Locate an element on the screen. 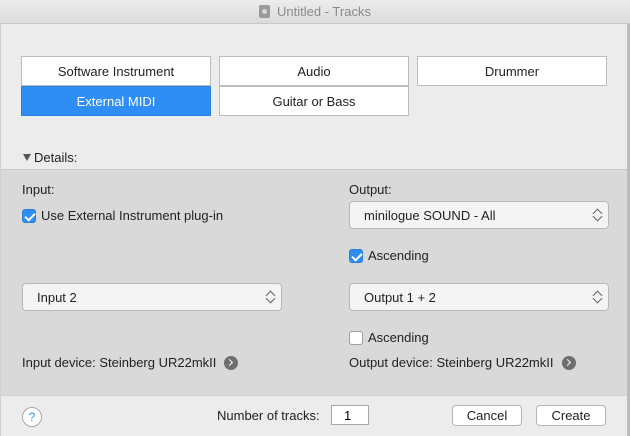 Image resolution: width=630 pixels, height=436 pixels. input-device-row: Input device: Steinberg UR22mkII is located at coordinates (130, 362).